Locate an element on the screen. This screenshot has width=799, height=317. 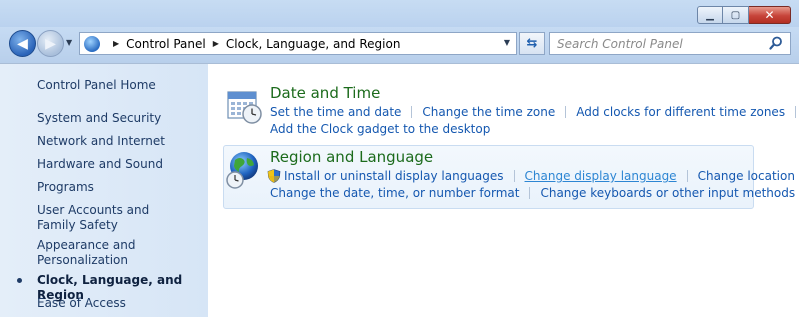
sidebar-item-appearance: Appearance and Personalization is located at coordinates (92, 253).